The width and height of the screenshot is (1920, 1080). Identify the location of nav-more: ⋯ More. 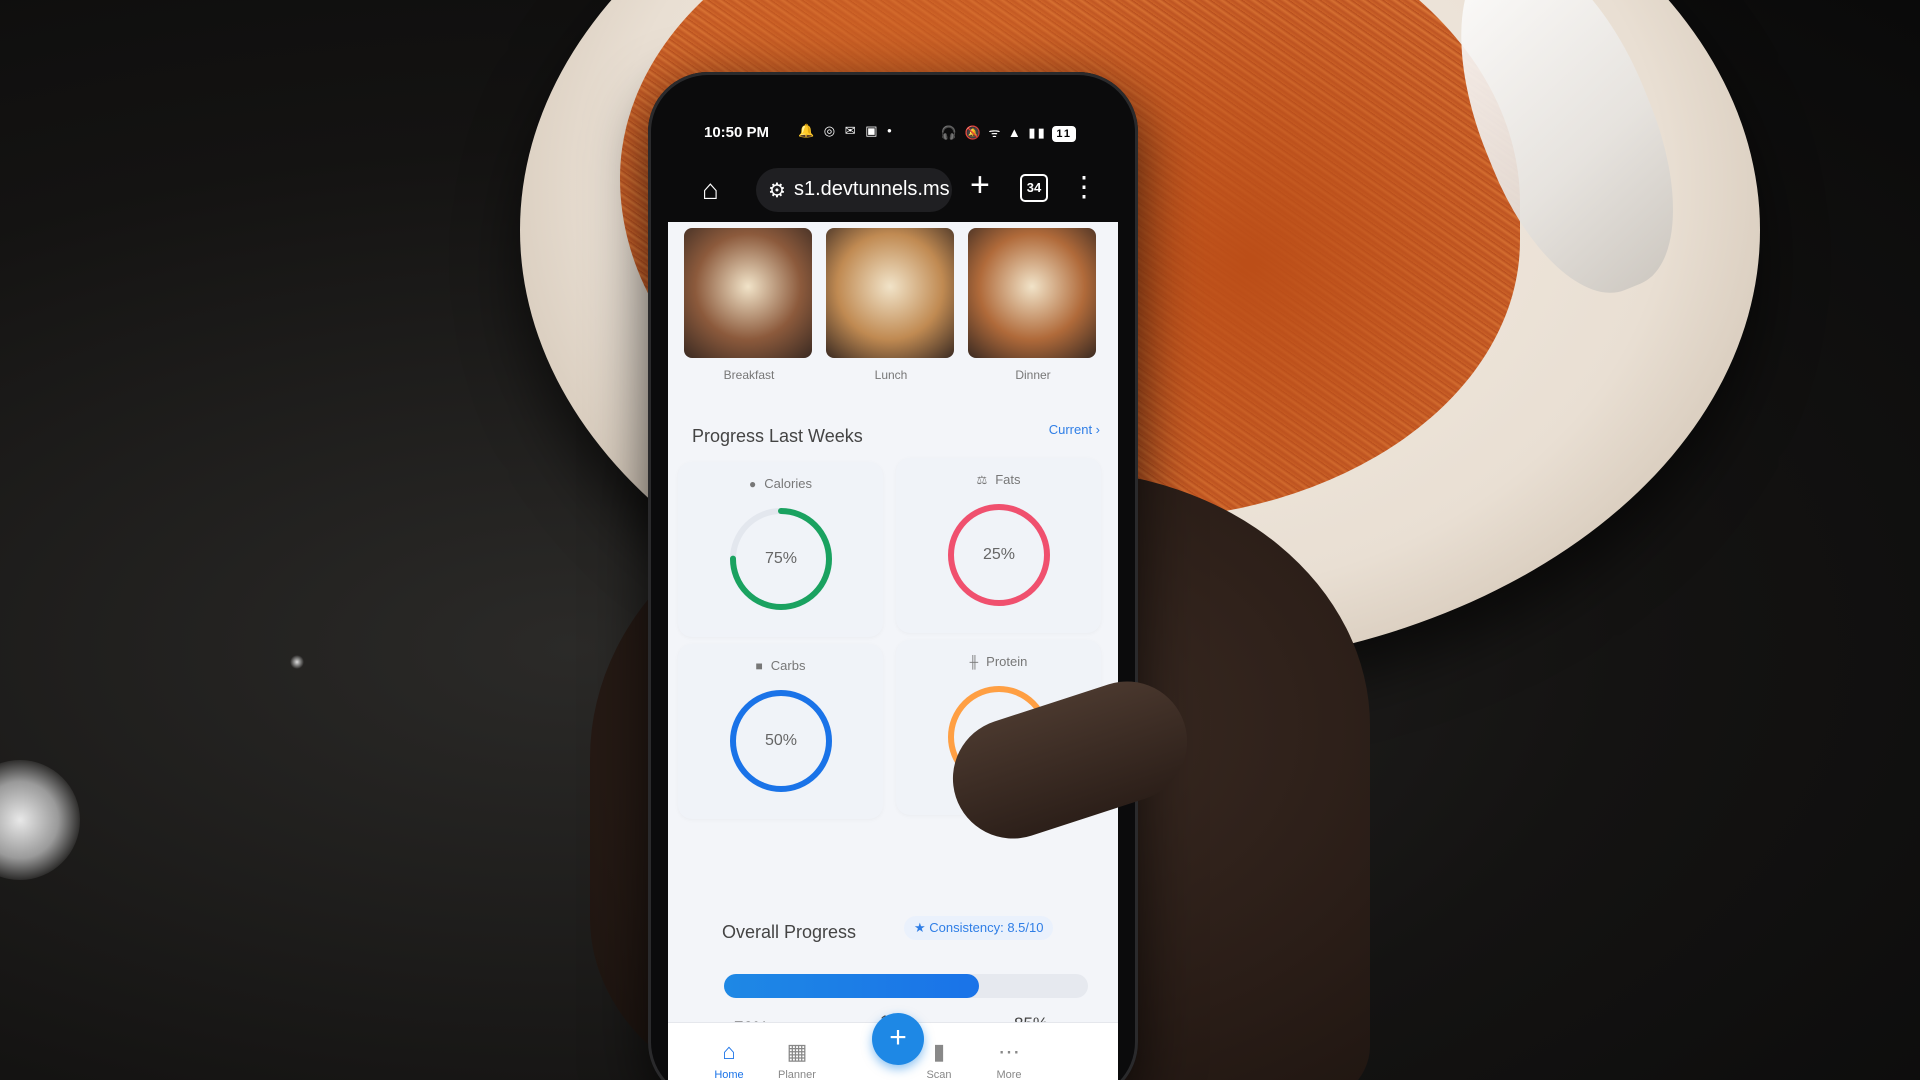
(1009, 1059).